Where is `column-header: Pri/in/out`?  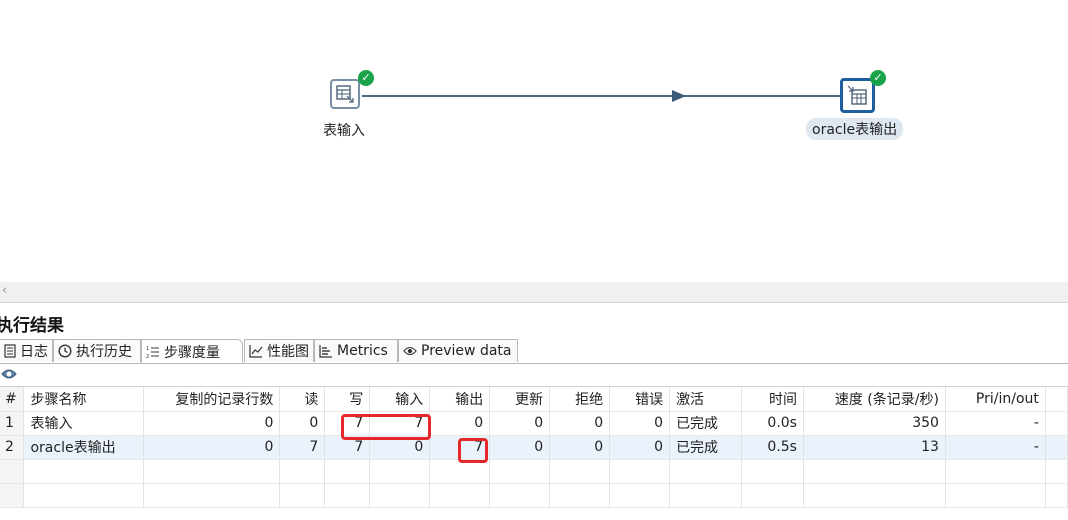 column-header: Pri/in/out is located at coordinates (995, 399).